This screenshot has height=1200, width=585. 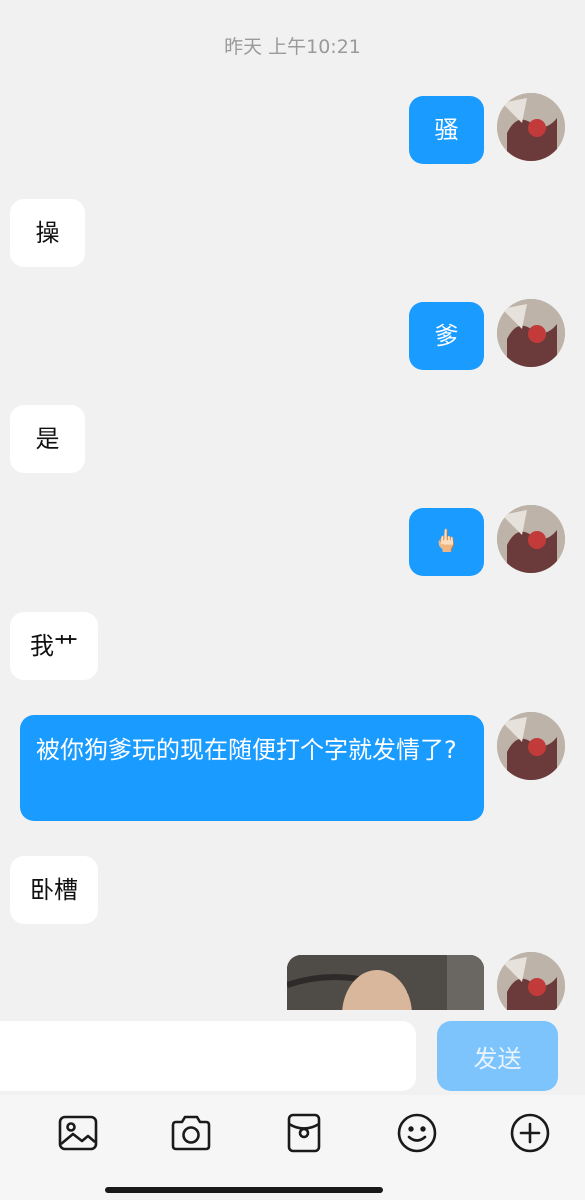 I want to click on composer-bar: 发送, so click(x=292, y=1052).